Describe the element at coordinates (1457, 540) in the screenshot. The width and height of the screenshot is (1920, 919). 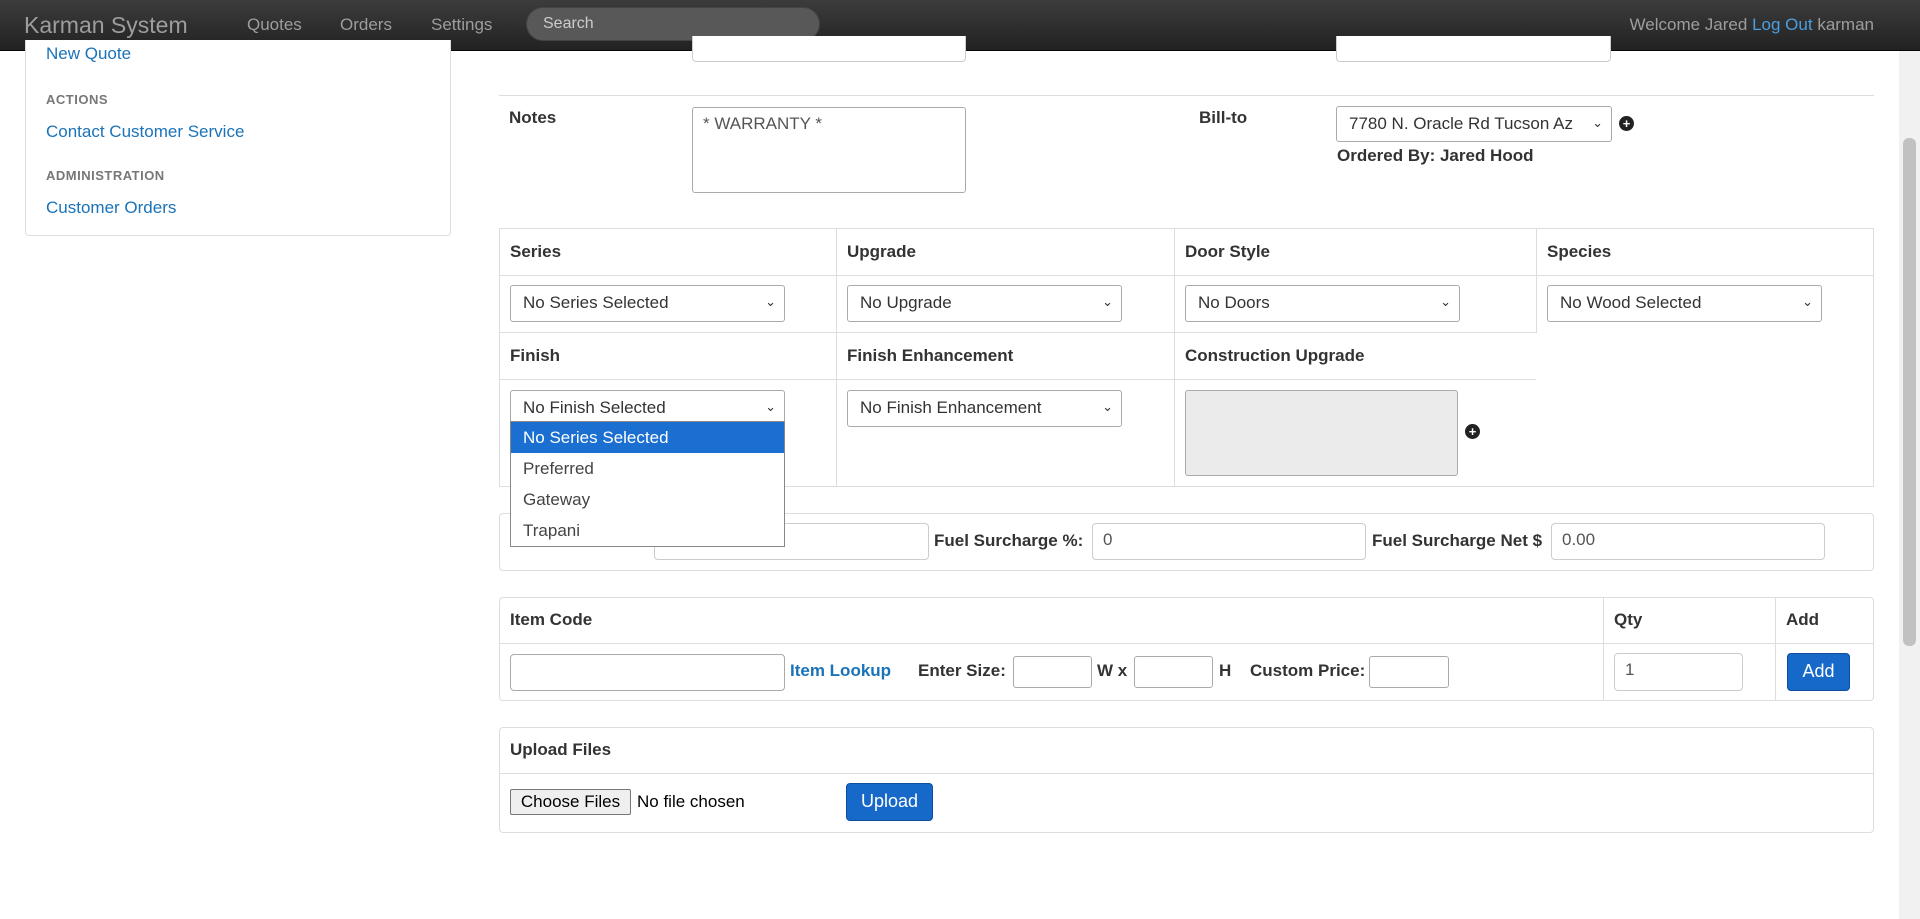
I see `fuel-net-label: Fuel Surcharge Net $` at that location.